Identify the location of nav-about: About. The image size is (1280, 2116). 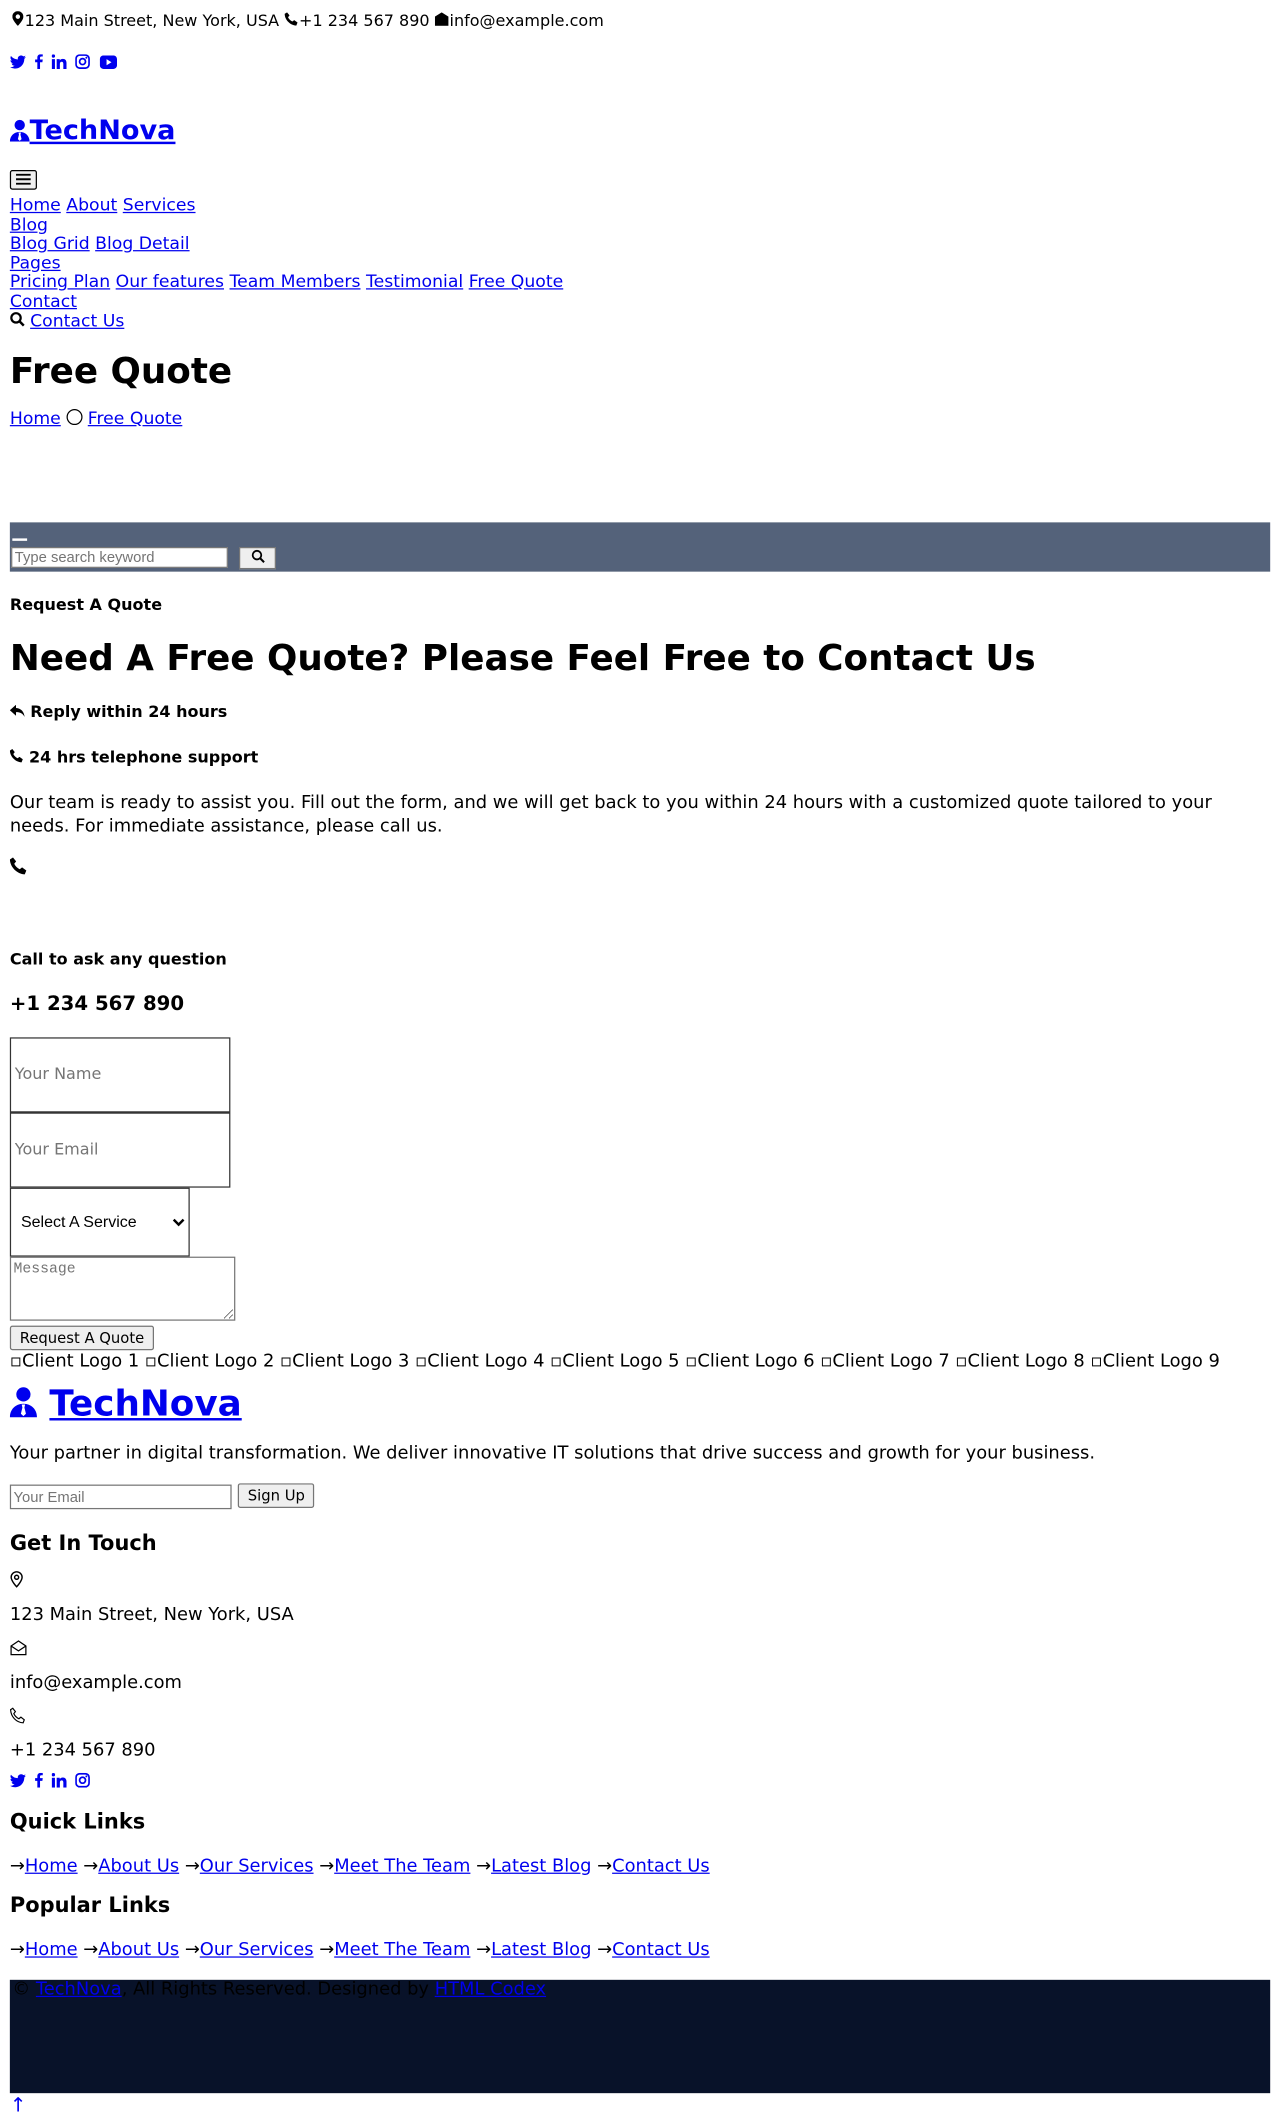
(91, 206).